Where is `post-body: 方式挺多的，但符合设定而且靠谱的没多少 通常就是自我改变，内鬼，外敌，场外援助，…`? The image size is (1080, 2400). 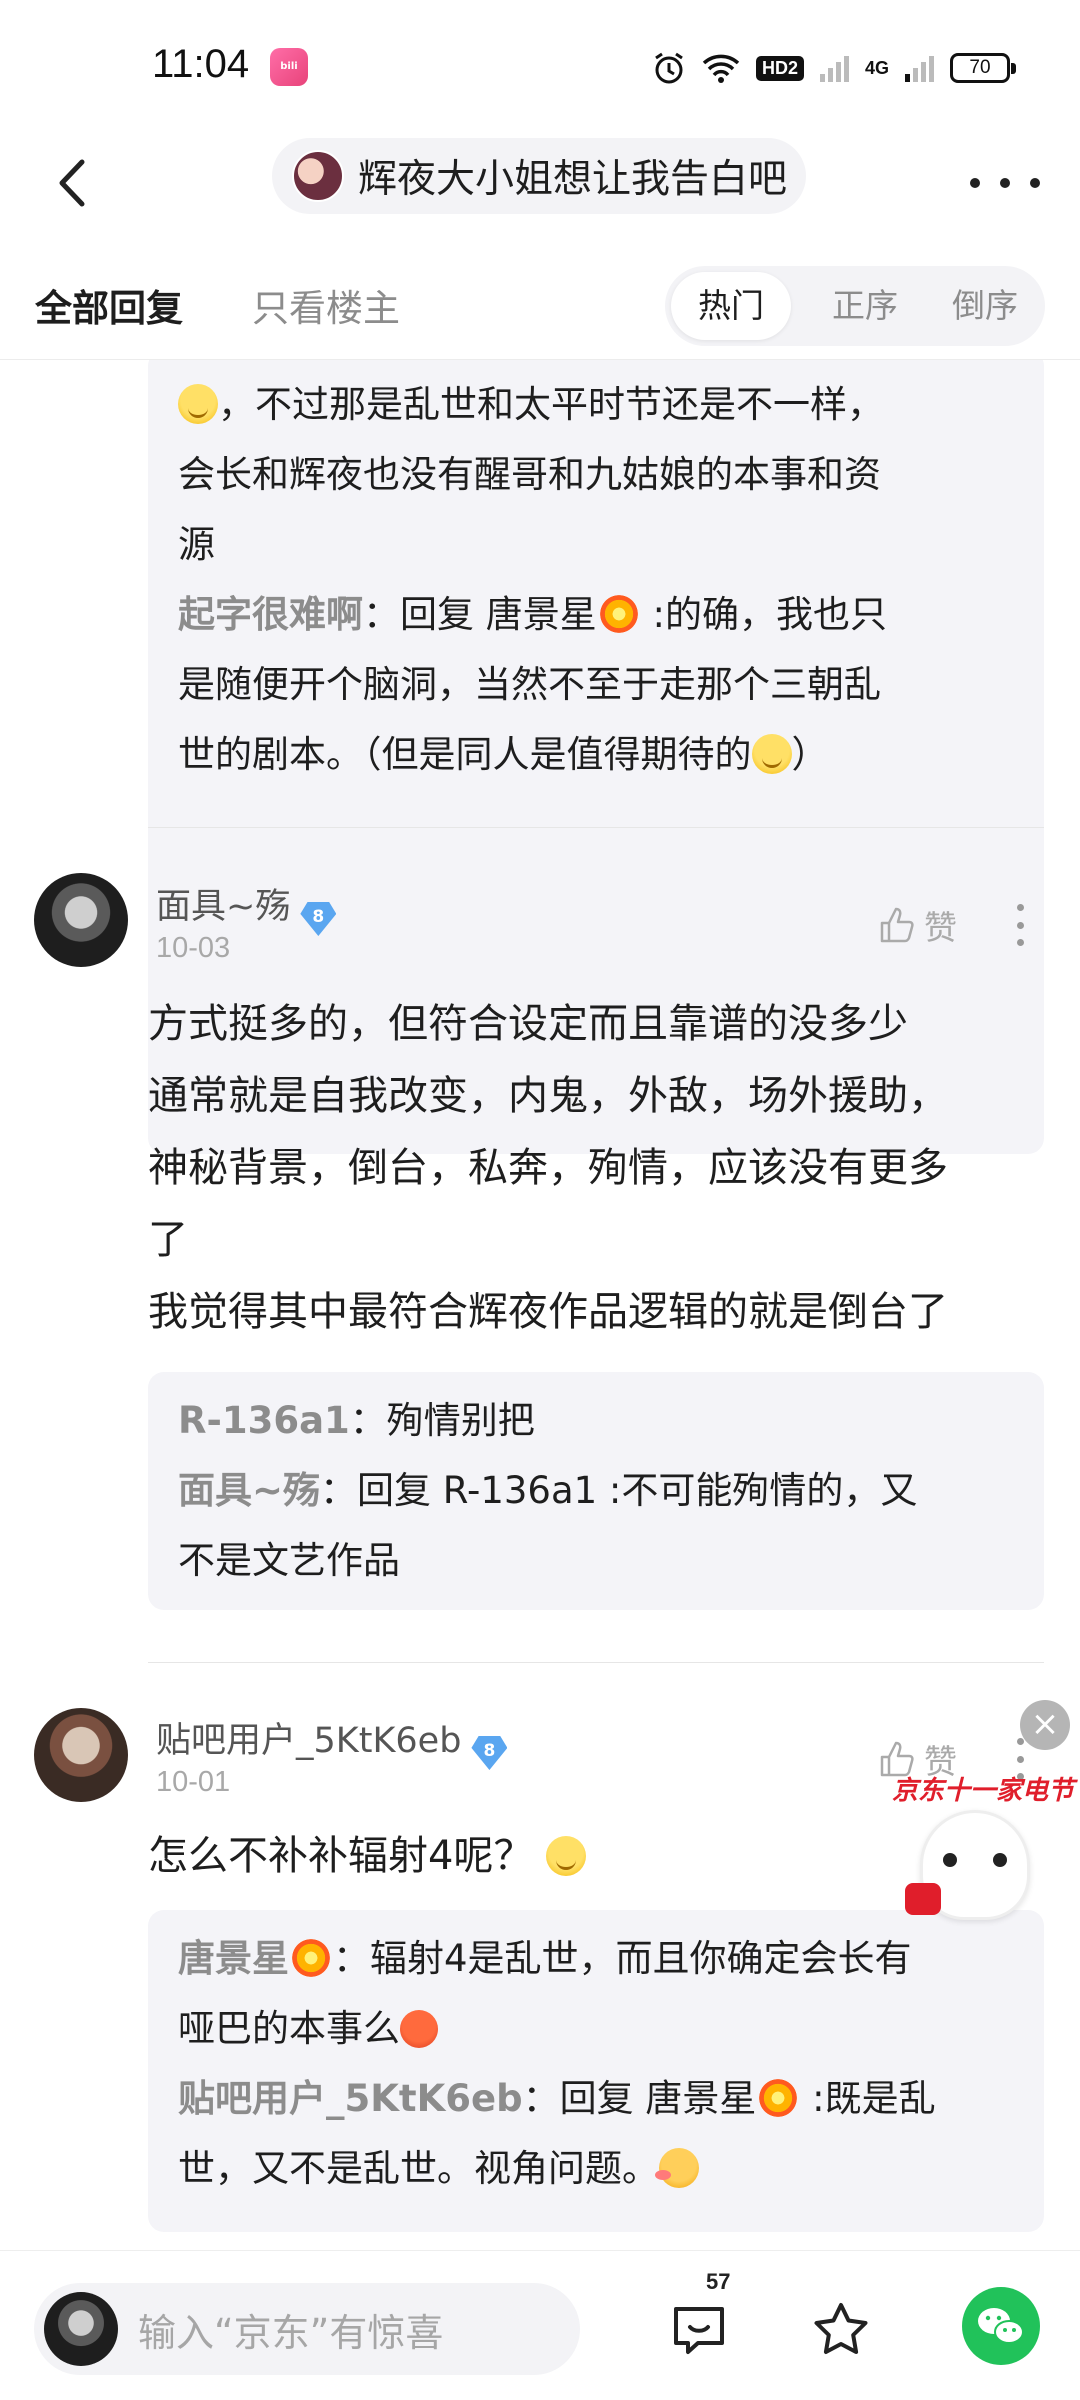
post-body: 方式挺多的，但符合设定而且靠谱的没多少 通常就是自我改变，内鬼，外敌，场外援助，… is located at coordinates (598, 1168).